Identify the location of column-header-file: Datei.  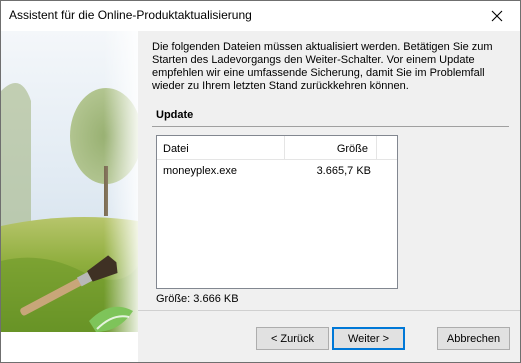
(221, 148).